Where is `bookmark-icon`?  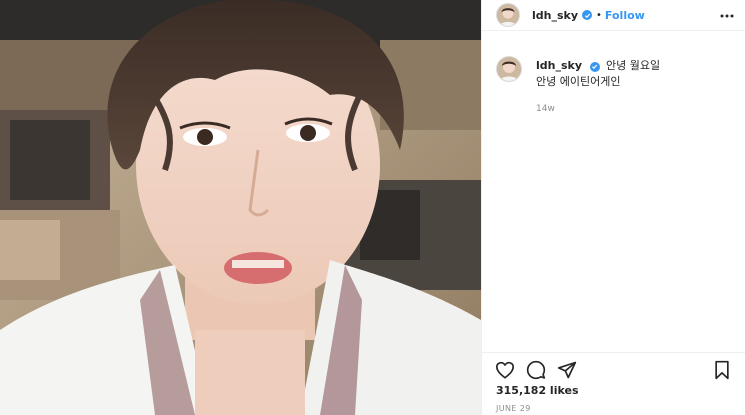 bookmark-icon is located at coordinates (722, 370).